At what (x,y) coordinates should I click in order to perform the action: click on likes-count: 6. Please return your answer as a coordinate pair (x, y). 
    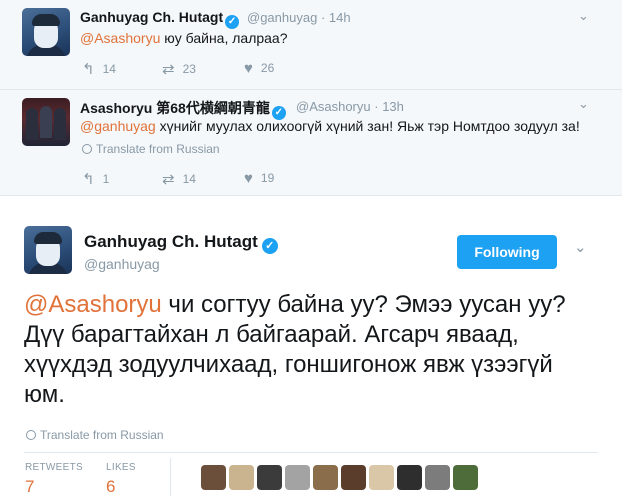
    Looking at the image, I should click on (110, 487).